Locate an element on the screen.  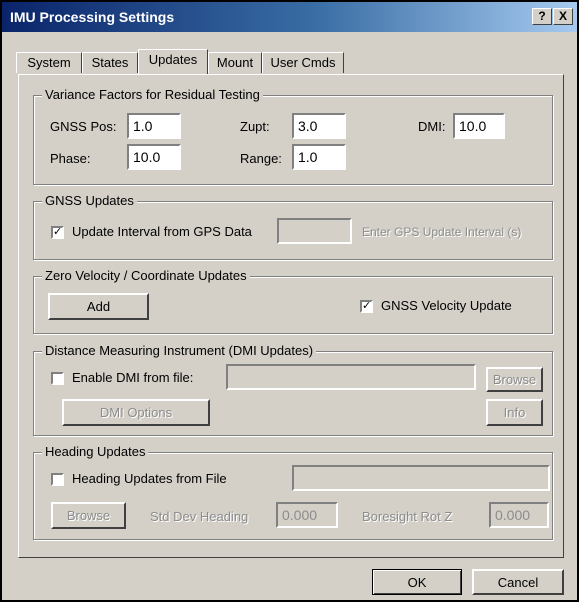
std-dev-heading-input is located at coordinates (307, 515).